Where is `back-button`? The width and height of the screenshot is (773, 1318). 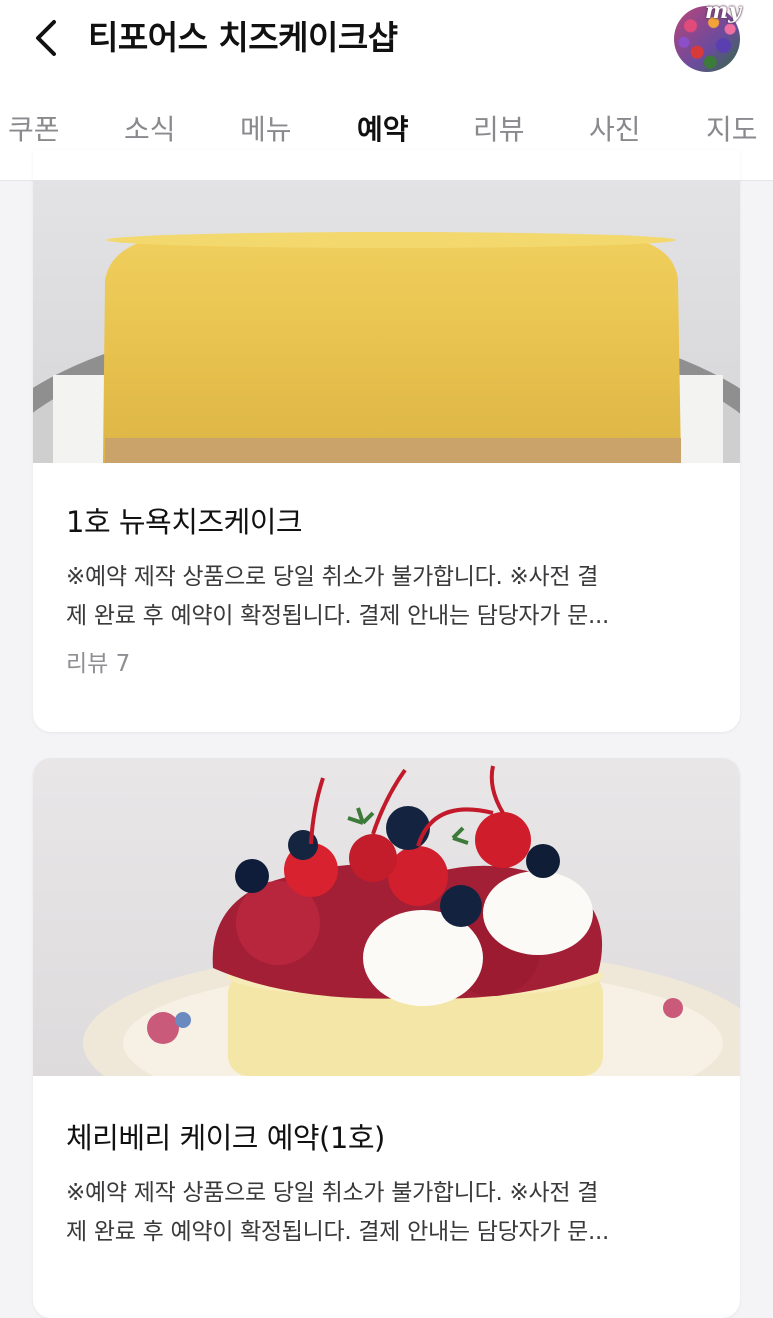 back-button is located at coordinates (46, 38).